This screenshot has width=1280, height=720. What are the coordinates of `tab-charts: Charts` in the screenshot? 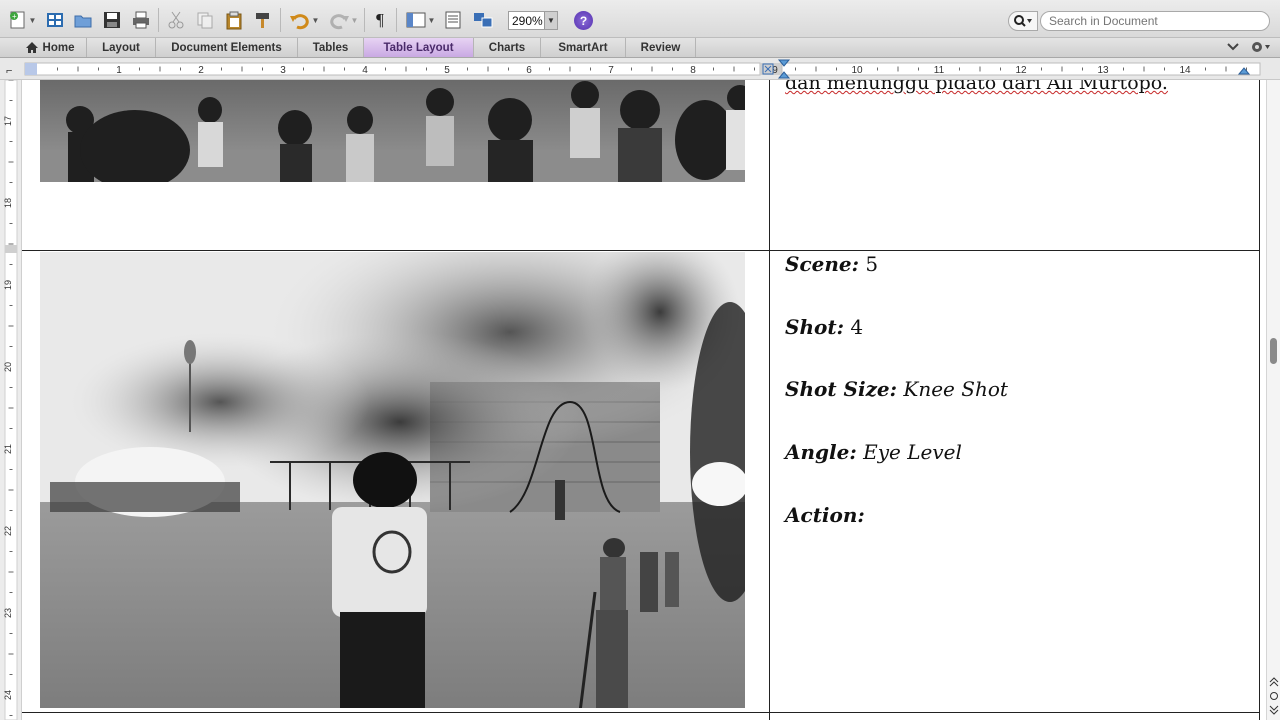 It's located at (507, 47).